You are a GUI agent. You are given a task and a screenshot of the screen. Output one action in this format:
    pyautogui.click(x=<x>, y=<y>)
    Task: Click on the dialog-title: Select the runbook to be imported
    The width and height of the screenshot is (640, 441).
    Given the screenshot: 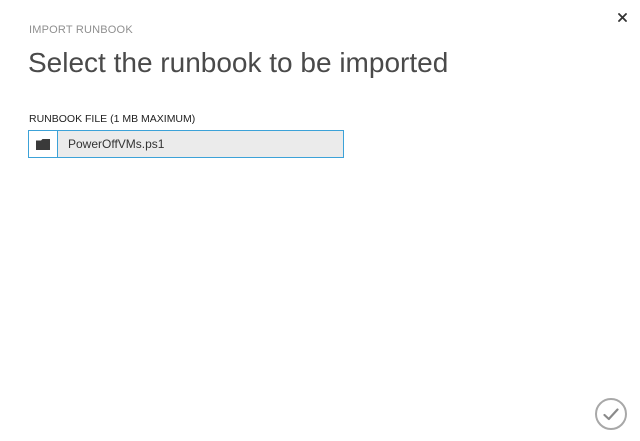 What is the action you would take?
    pyautogui.click(x=238, y=62)
    